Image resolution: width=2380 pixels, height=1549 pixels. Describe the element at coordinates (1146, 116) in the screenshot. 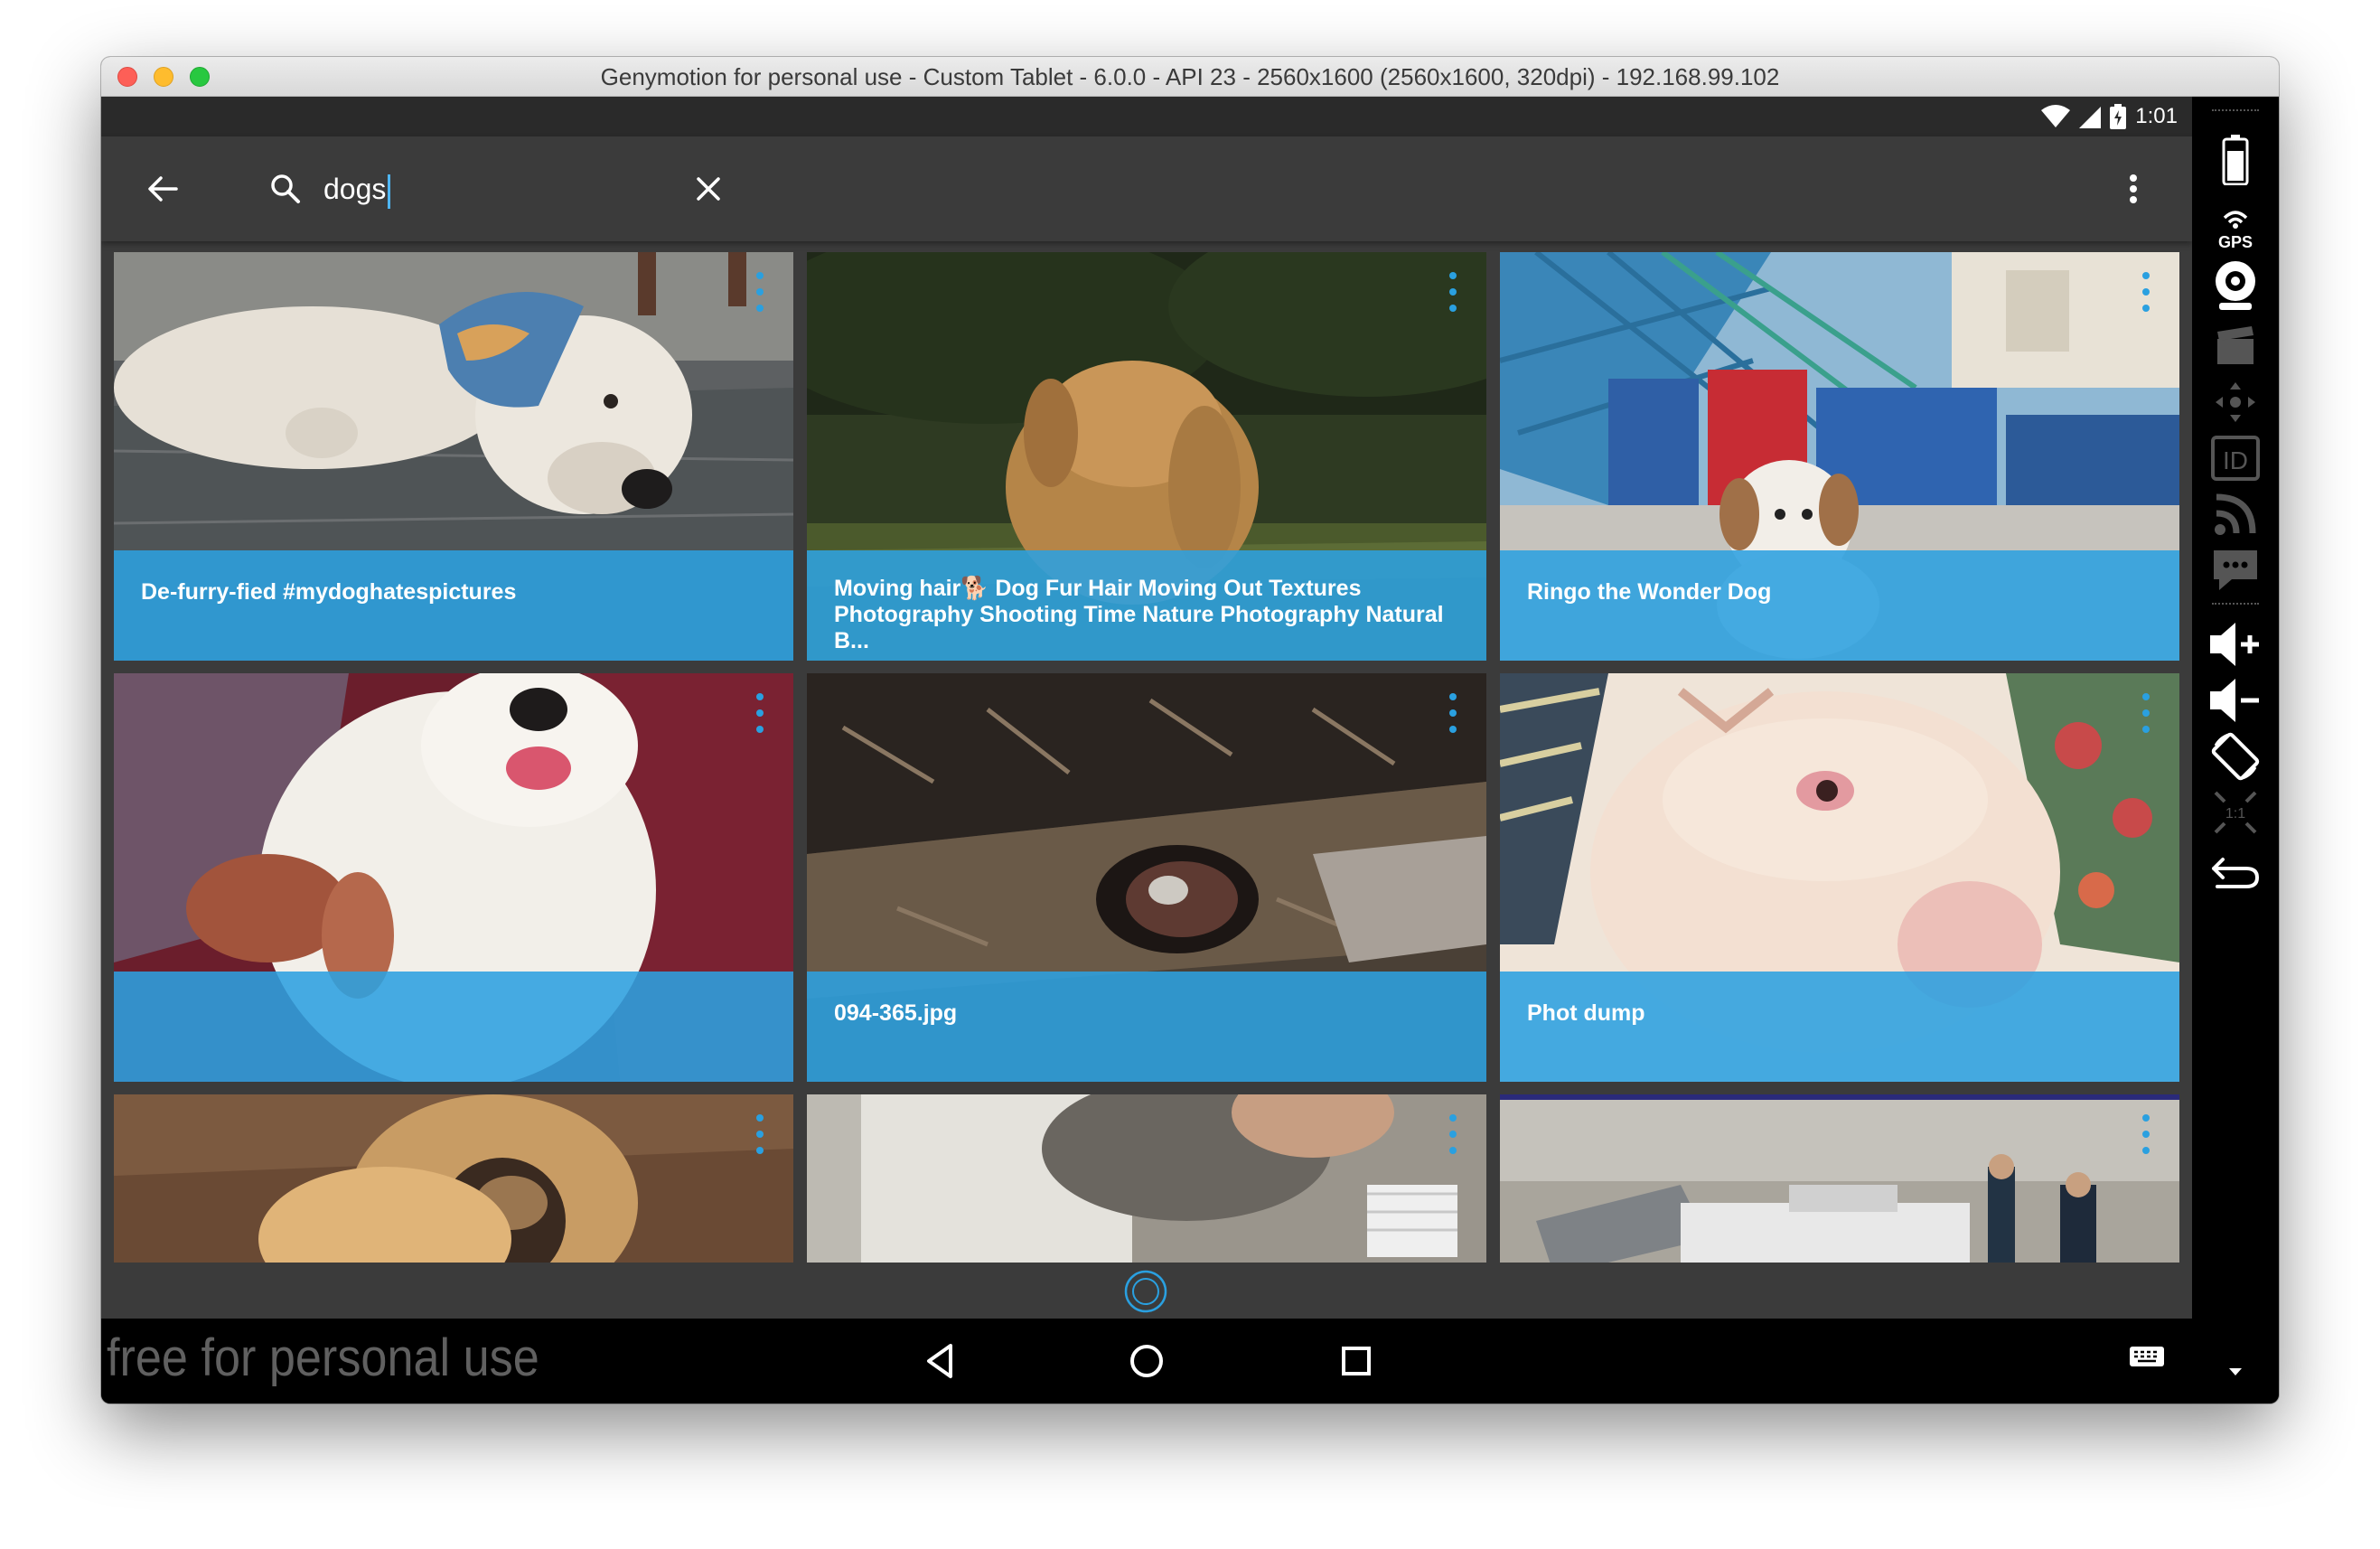

I see `status-bar: 1:01` at that location.